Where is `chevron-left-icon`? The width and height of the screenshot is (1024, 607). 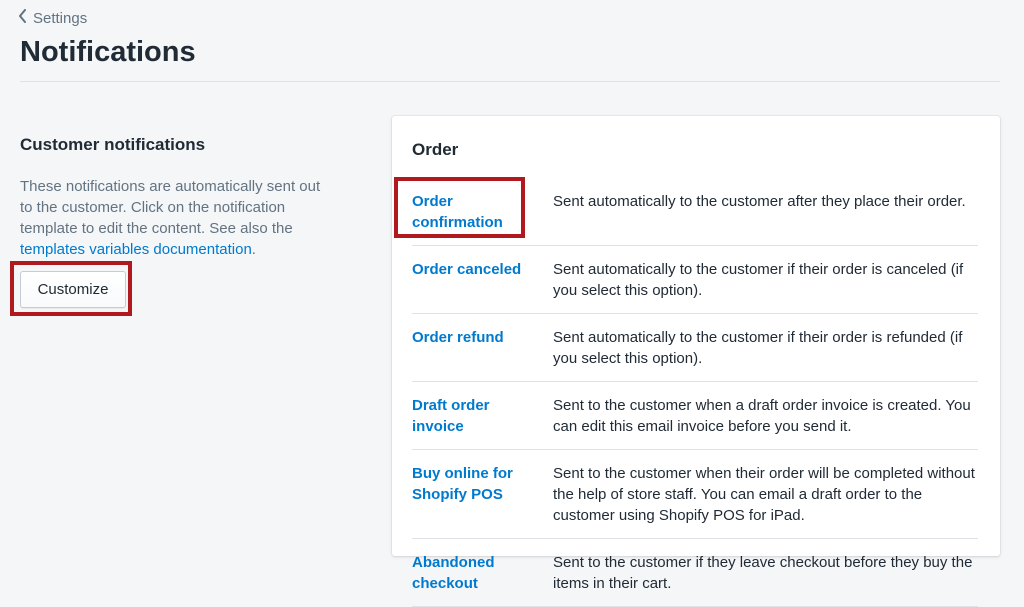 chevron-left-icon is located at coordinates (22, 18).